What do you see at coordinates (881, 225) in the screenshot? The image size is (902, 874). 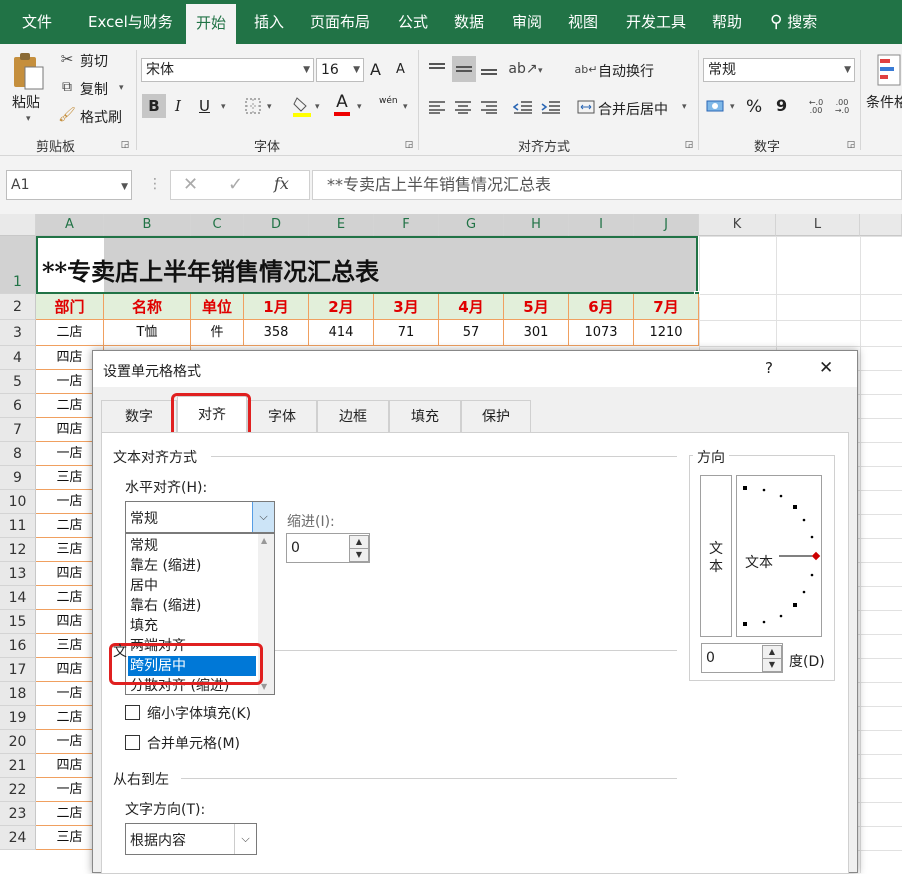 I see `column-header` at bounding box center [881, 225].